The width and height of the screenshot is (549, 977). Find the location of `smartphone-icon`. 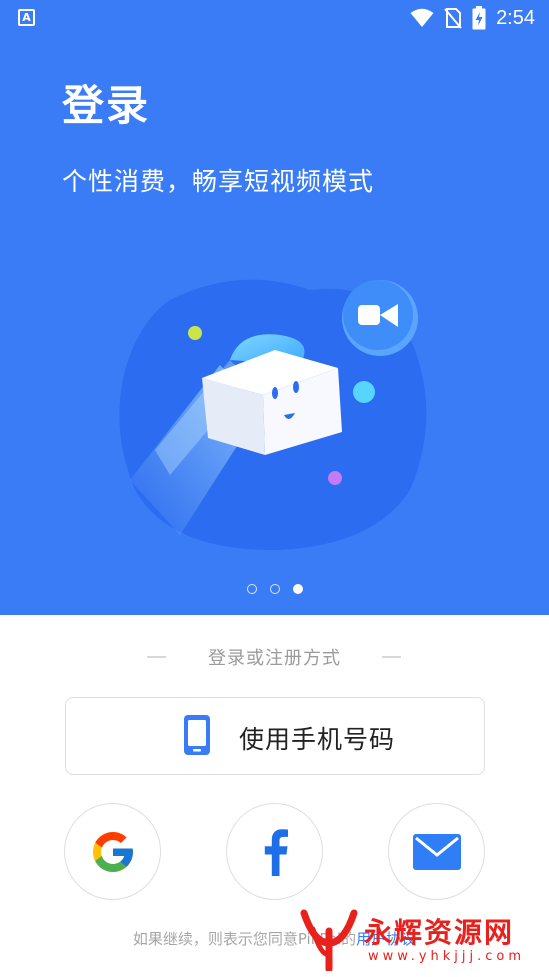

smartphone-icon is located at coordinates (197, 735).